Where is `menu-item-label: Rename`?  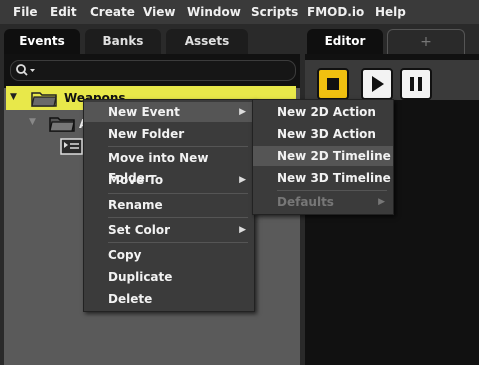
menu-item-label: Rename is located at coordinates (135, 205).